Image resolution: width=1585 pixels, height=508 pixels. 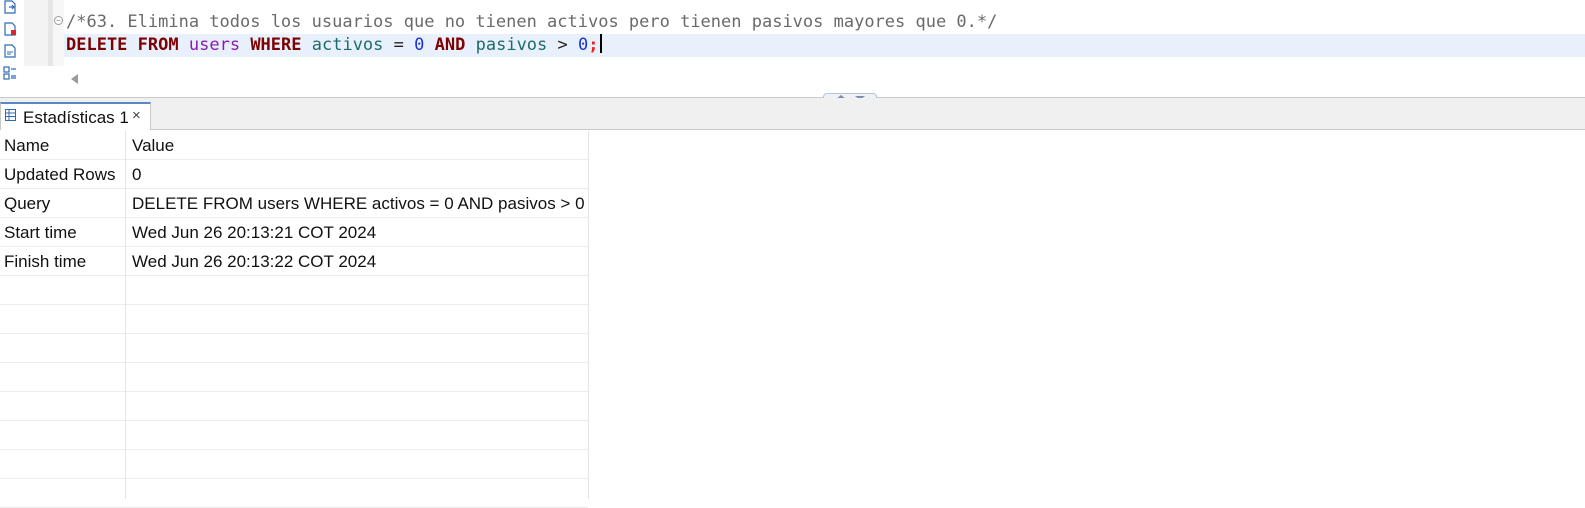 What do you see at coordinates (398, 45) in the screenshot?
I see `sql-operator: =` at bounding box center [398, 45].